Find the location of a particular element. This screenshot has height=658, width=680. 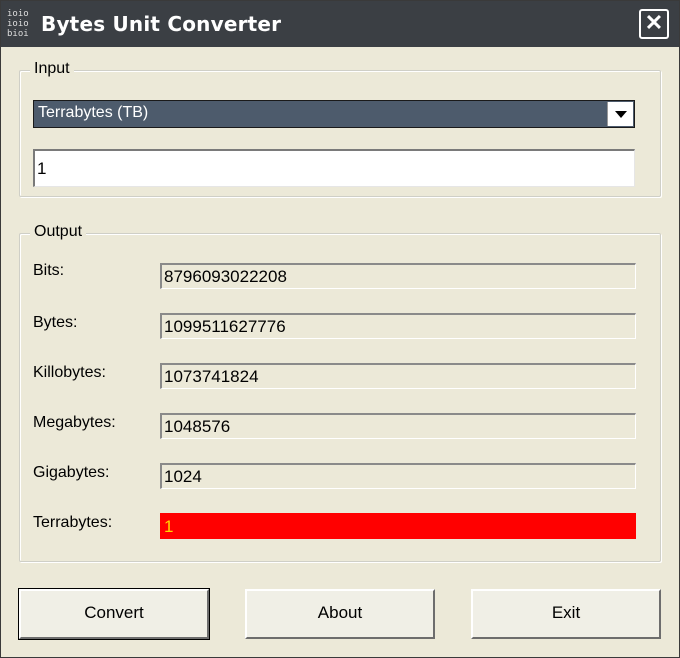

terabytes-output: 1 is located at coordinates (398, 526).